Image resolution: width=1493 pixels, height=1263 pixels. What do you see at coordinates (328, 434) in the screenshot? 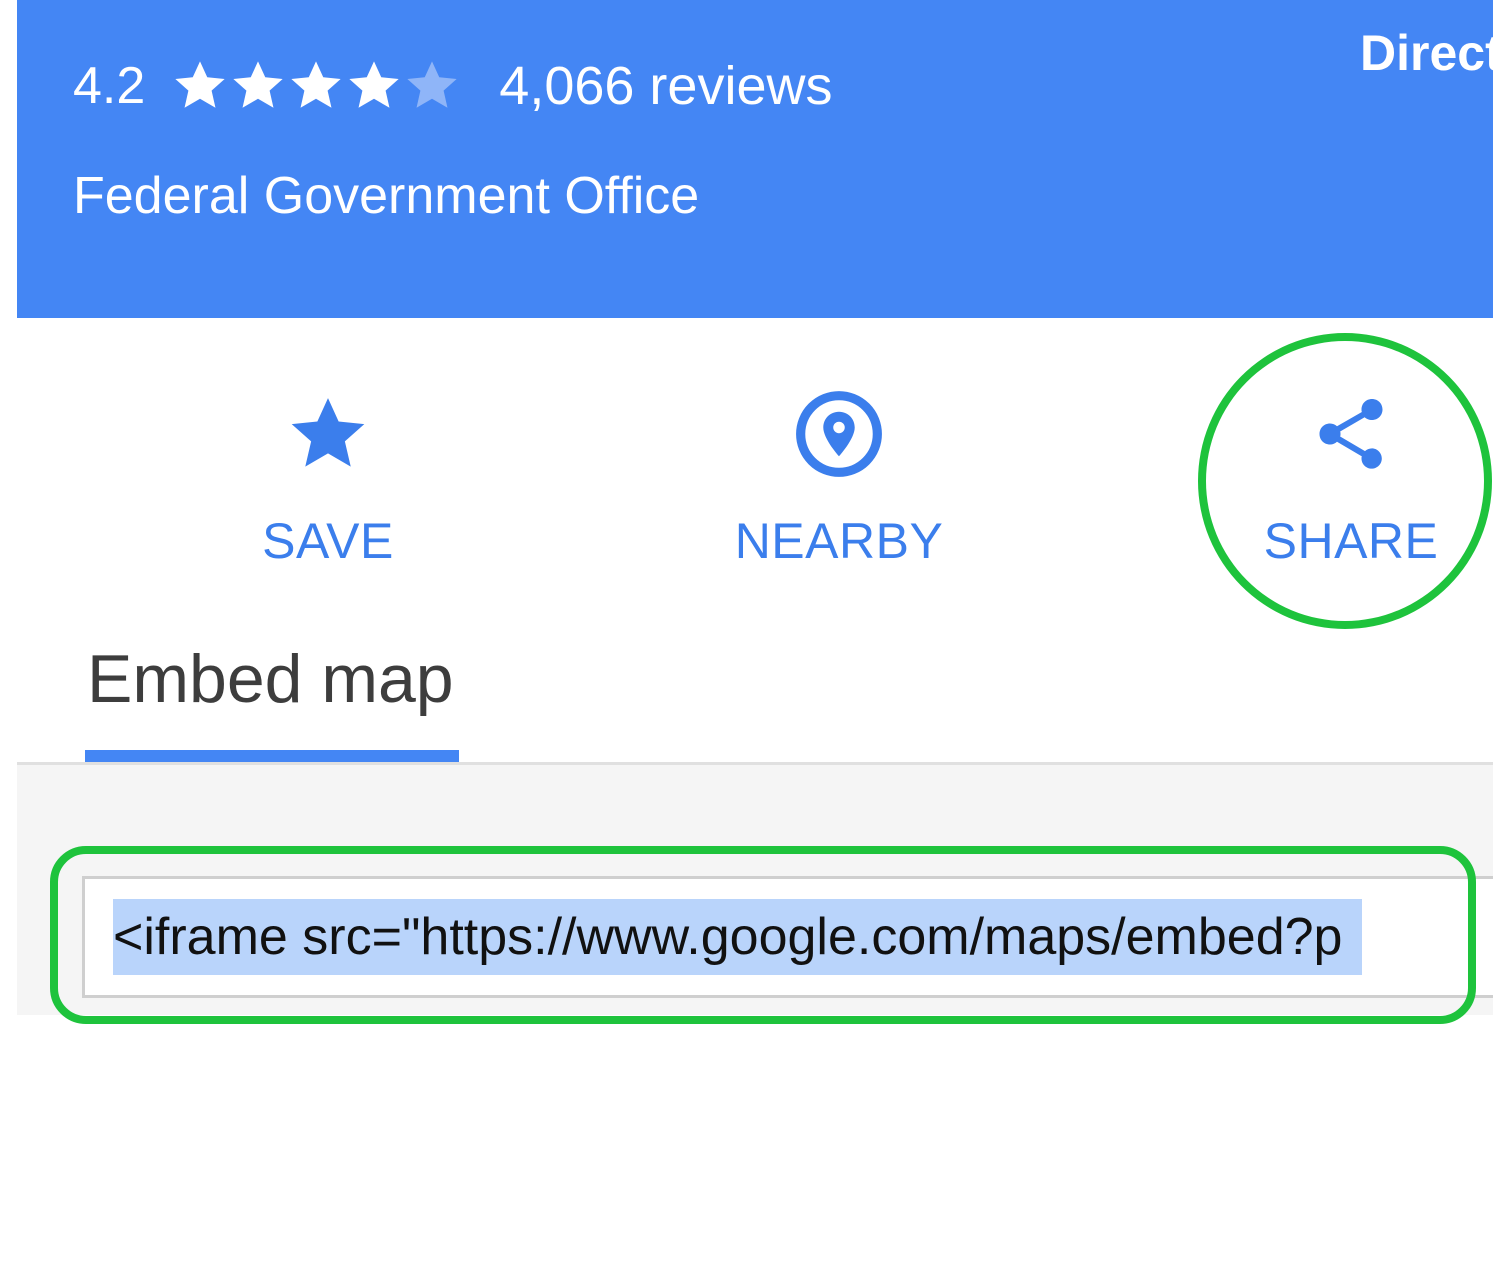
I see `star-icon` at bounding box center [328, 434].